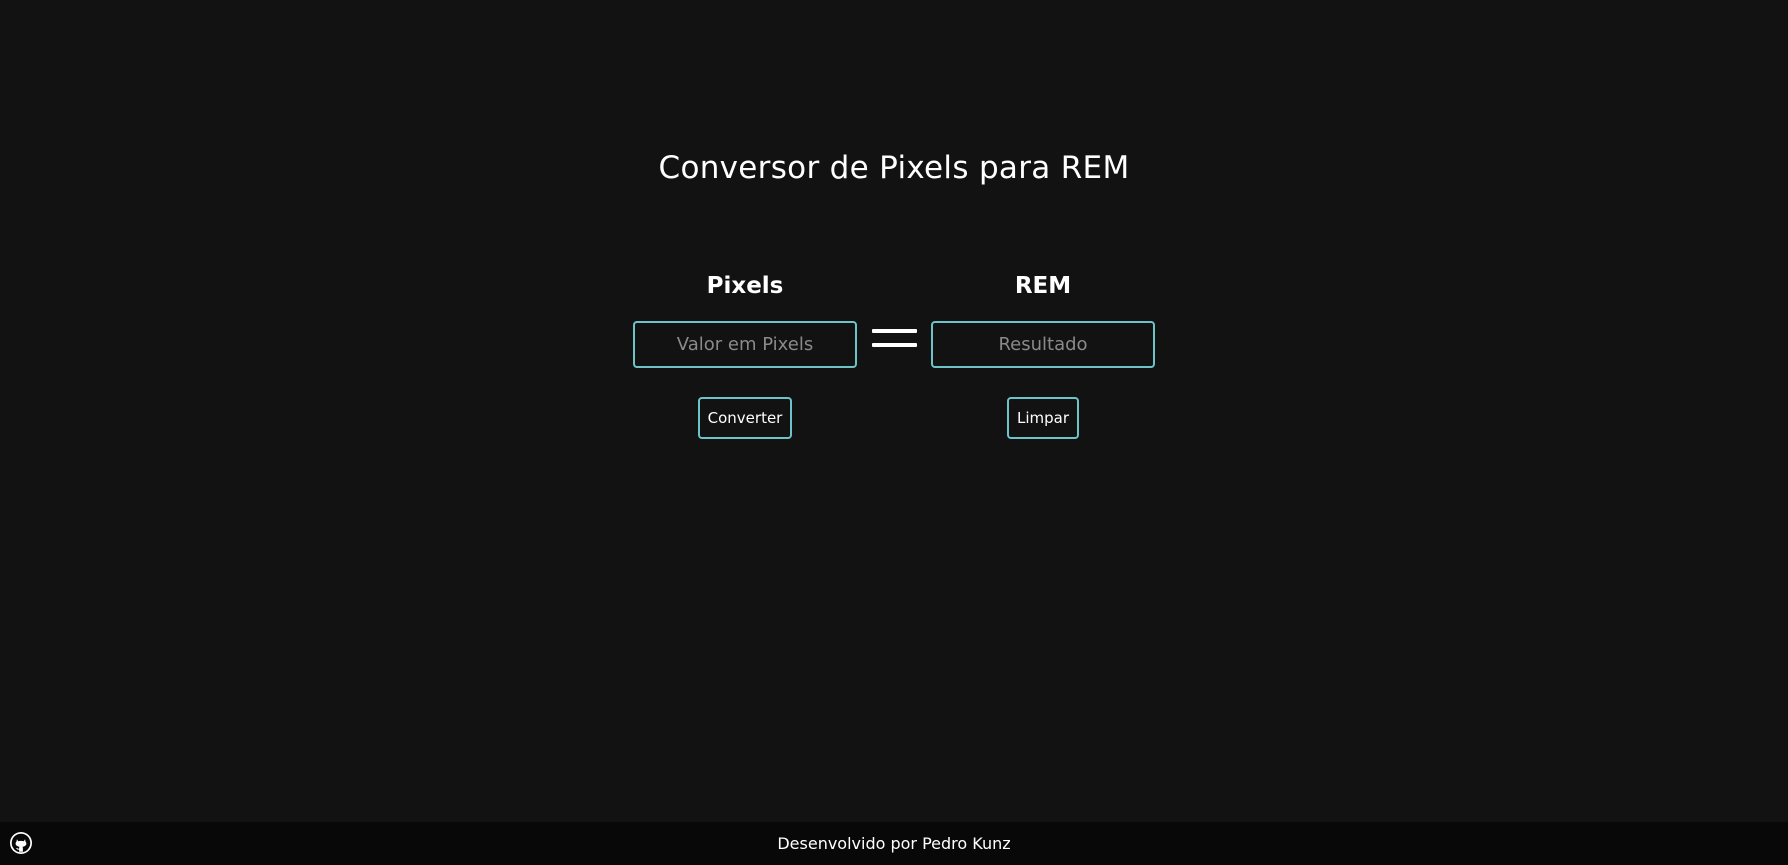 The height and width of the screenshot is (865, 1788). I want to click on page-title: Conversor de Pixels para REM, so click(894, 168).